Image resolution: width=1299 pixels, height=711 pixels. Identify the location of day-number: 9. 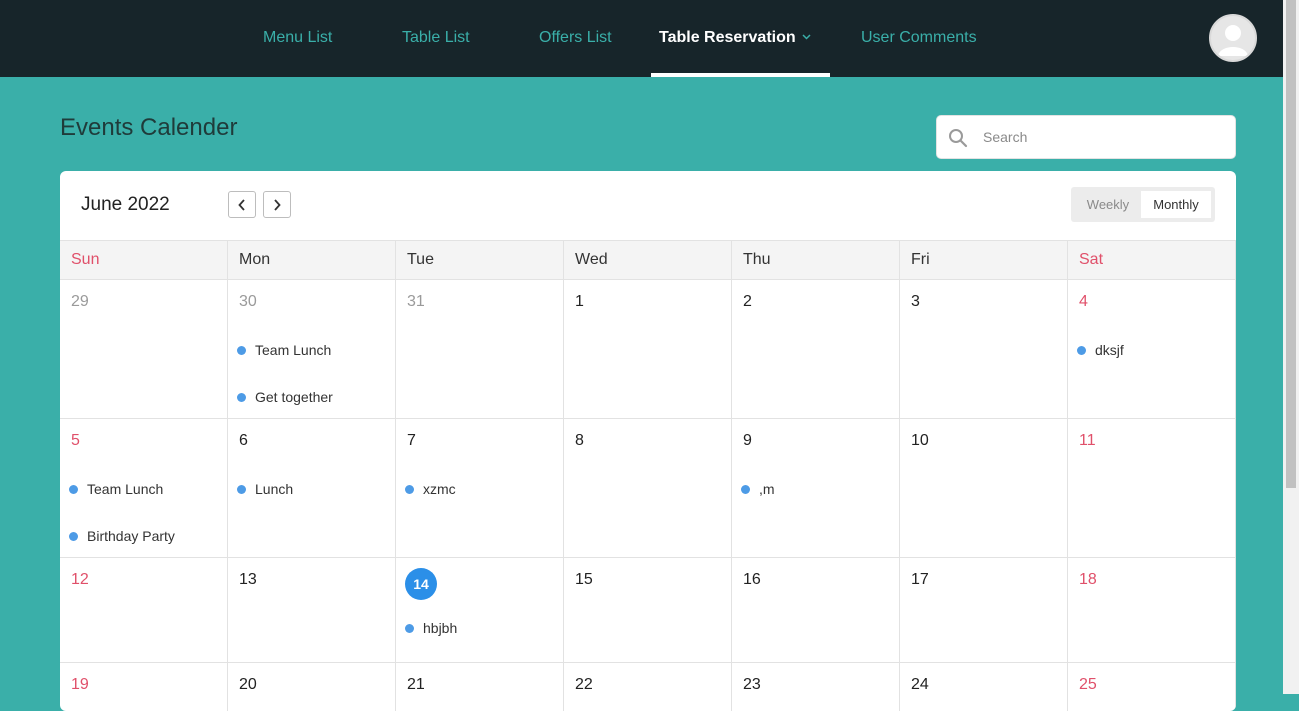
(747, 440).